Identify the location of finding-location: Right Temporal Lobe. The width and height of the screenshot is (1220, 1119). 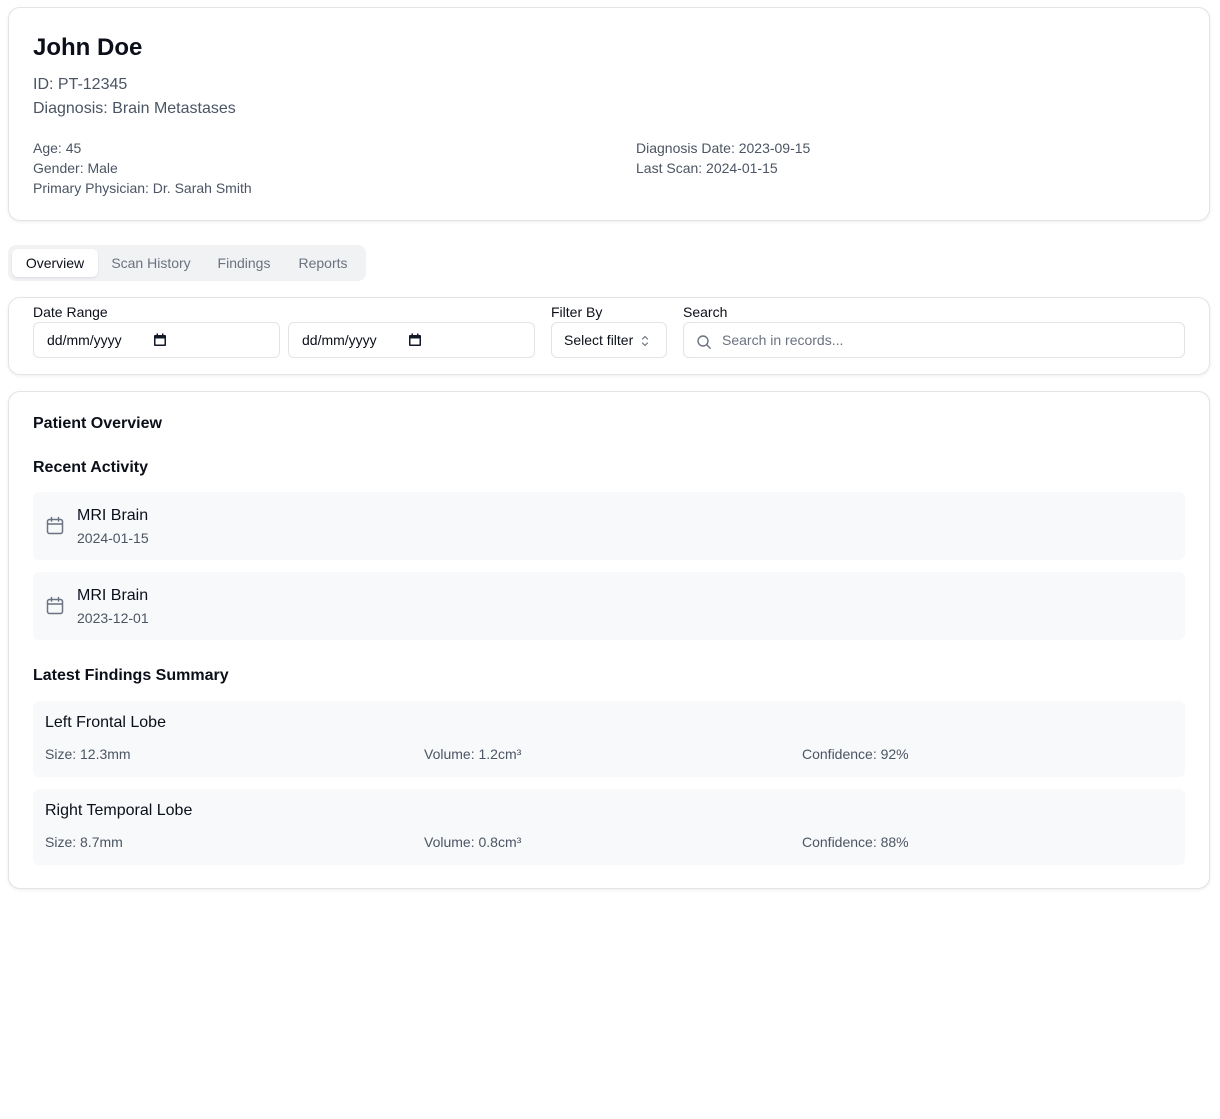
(119, 810).